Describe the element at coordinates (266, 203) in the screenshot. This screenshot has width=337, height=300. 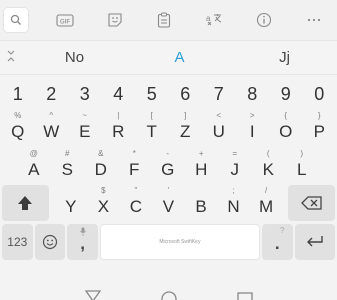
I see `key-m: / M` at that location.